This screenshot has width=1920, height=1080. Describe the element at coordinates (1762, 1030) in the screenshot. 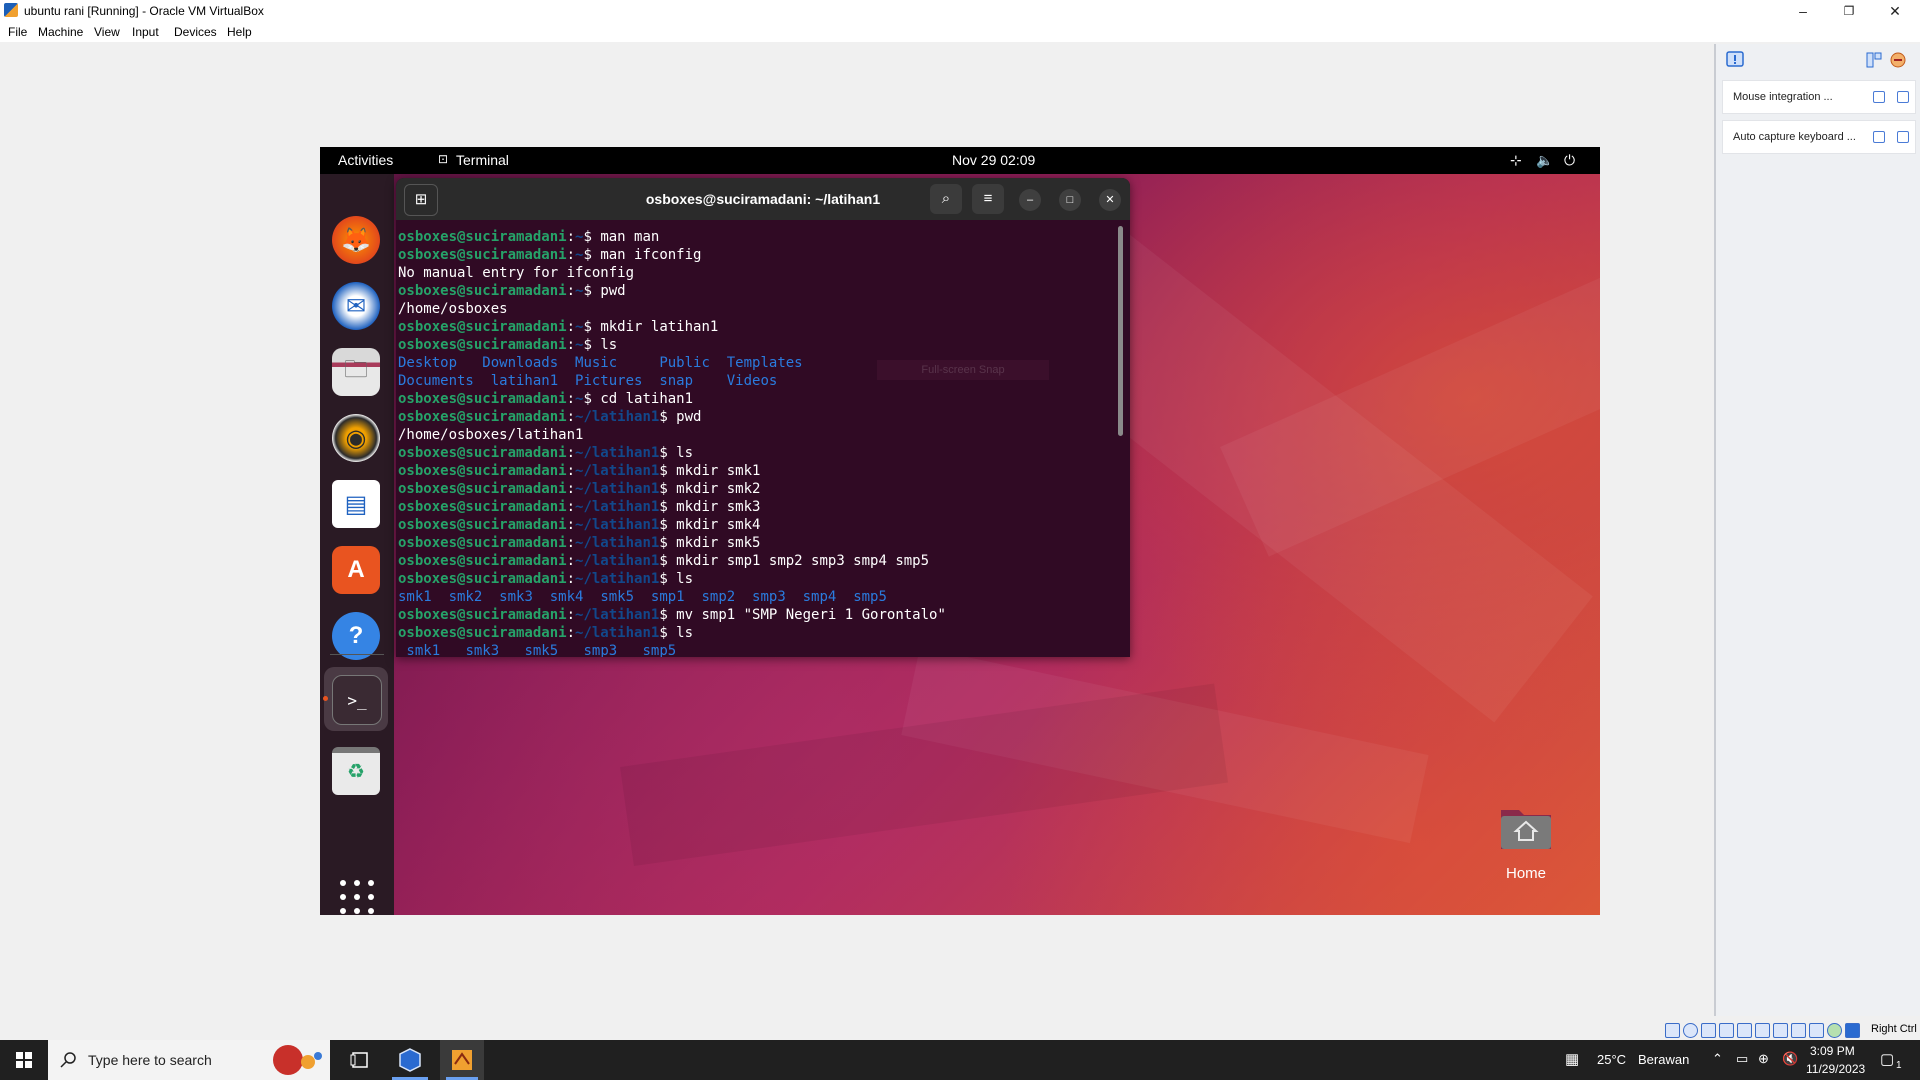

I see `shared-folder-icon` at that location.